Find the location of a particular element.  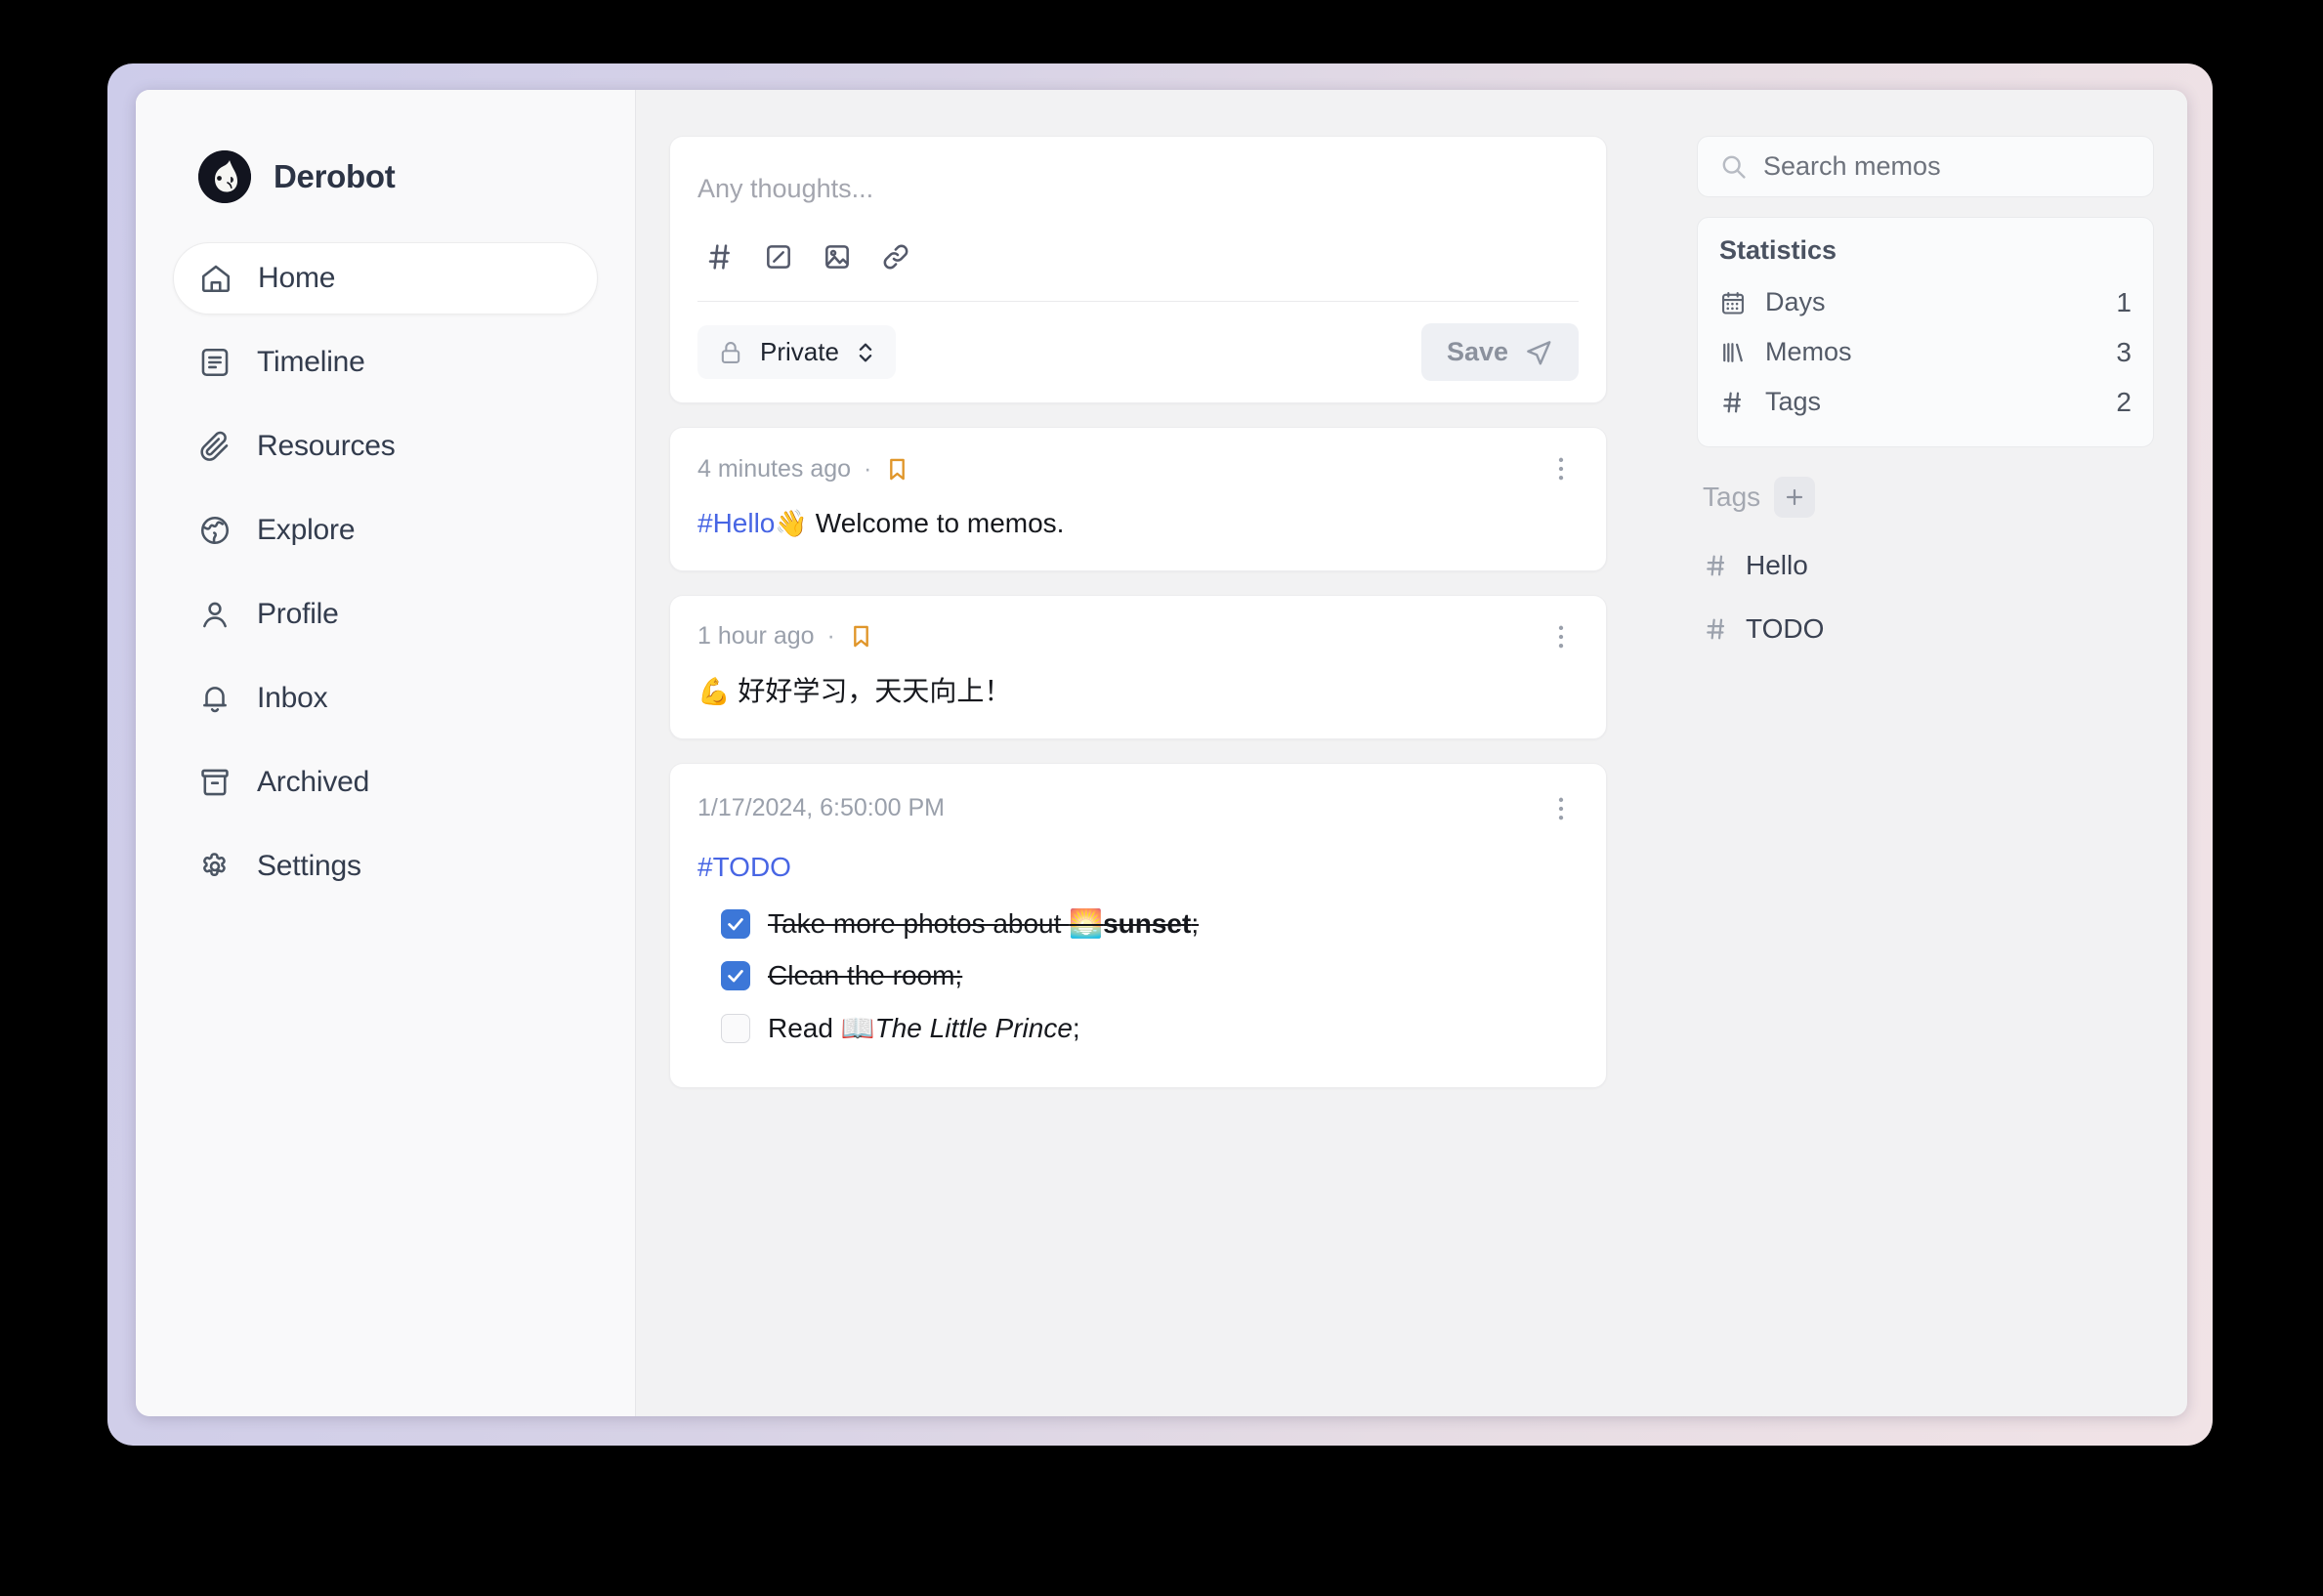

send-icon is located at coordinates (1538, 352).